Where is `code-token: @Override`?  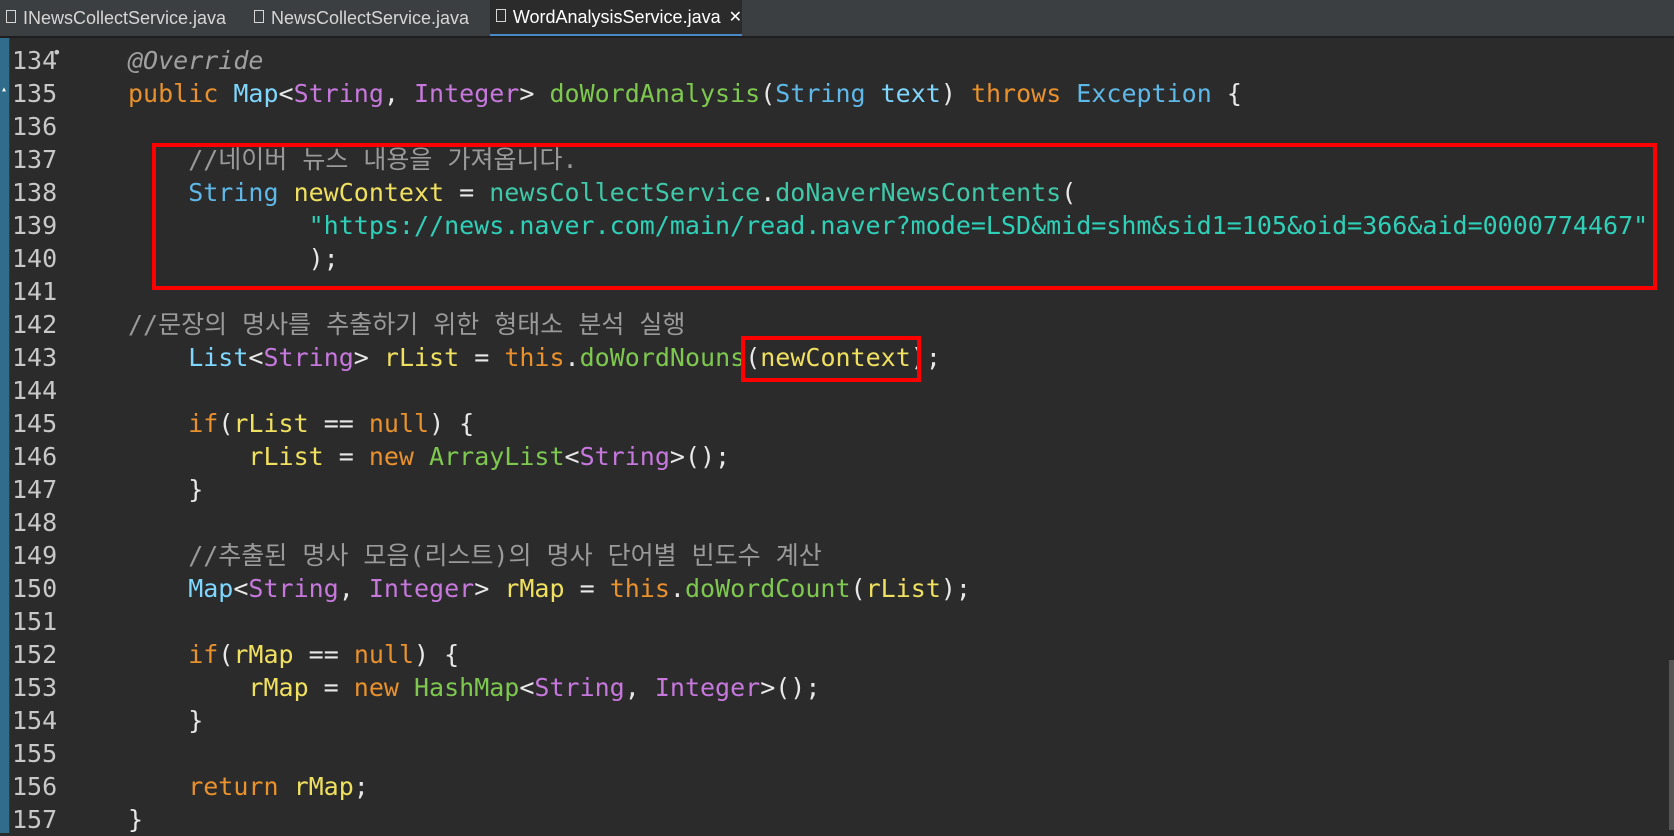
code-token: @Override is located at coordinates (196, 60).